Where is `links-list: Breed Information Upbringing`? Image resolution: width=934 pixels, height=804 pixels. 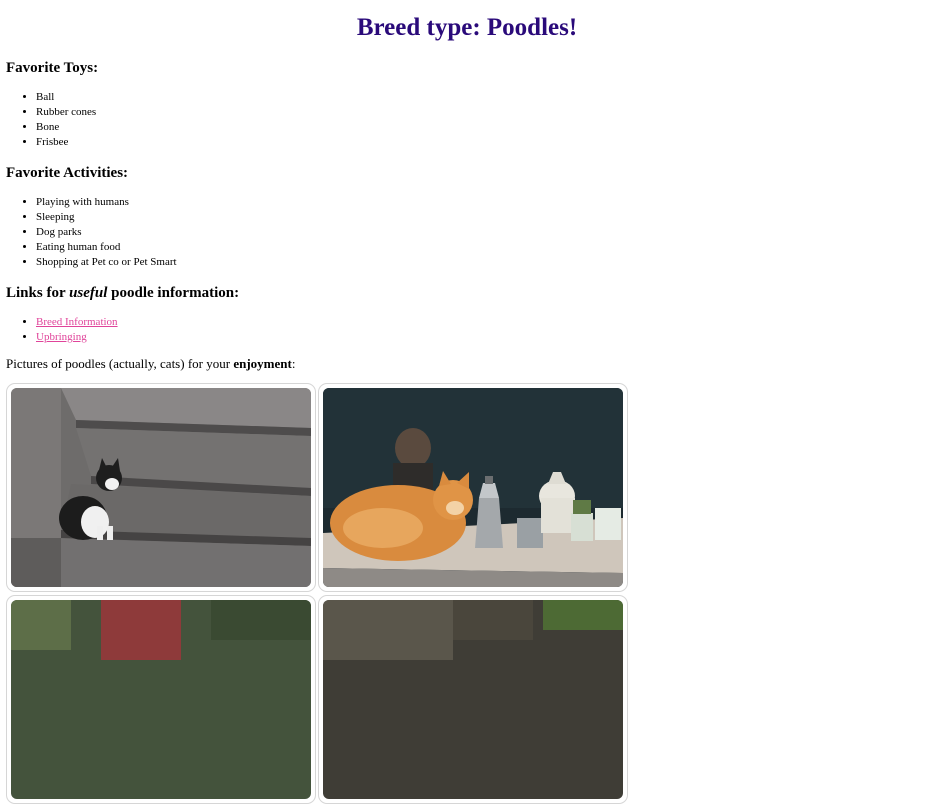
links-list: Breed Information Upbringing is located at coordinates (62, 330).